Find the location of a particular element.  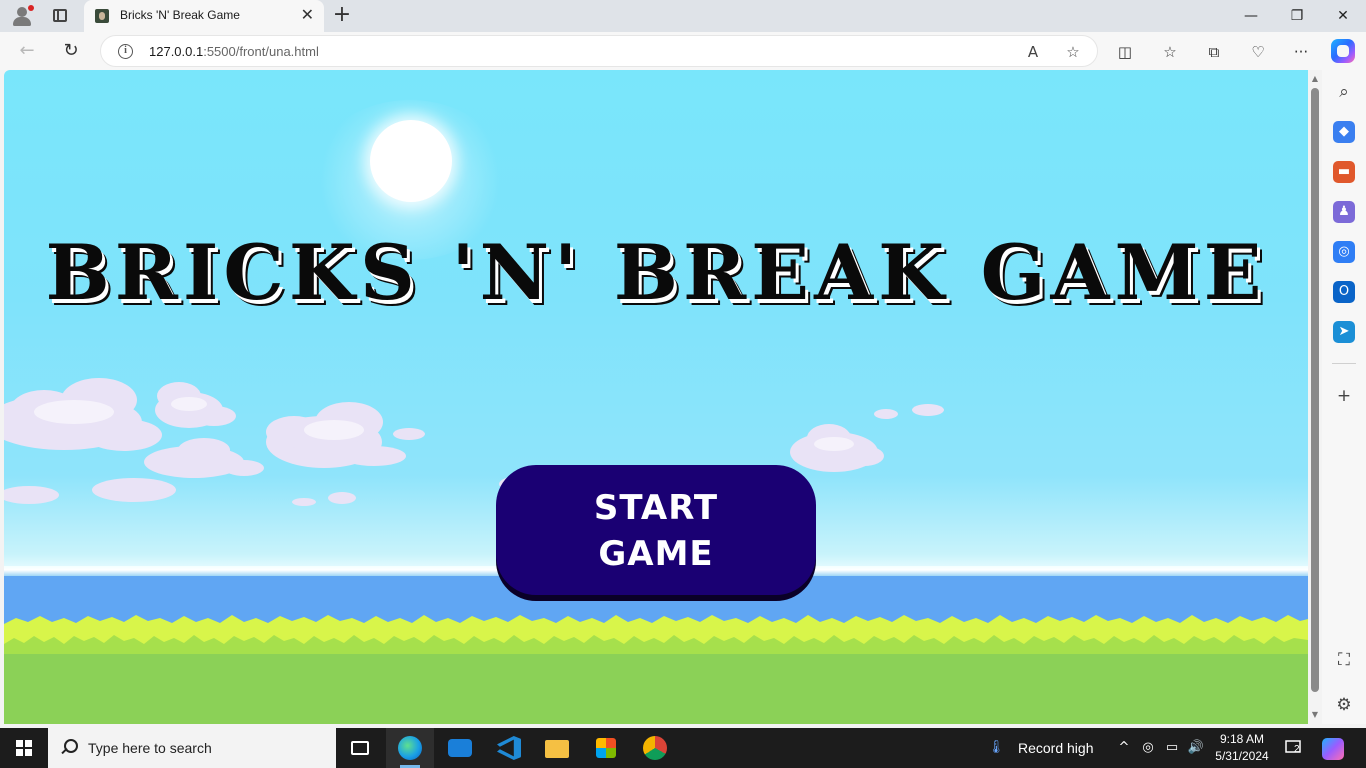

microsoft365-icon: ◎ is located at coordinates (1344, 252).